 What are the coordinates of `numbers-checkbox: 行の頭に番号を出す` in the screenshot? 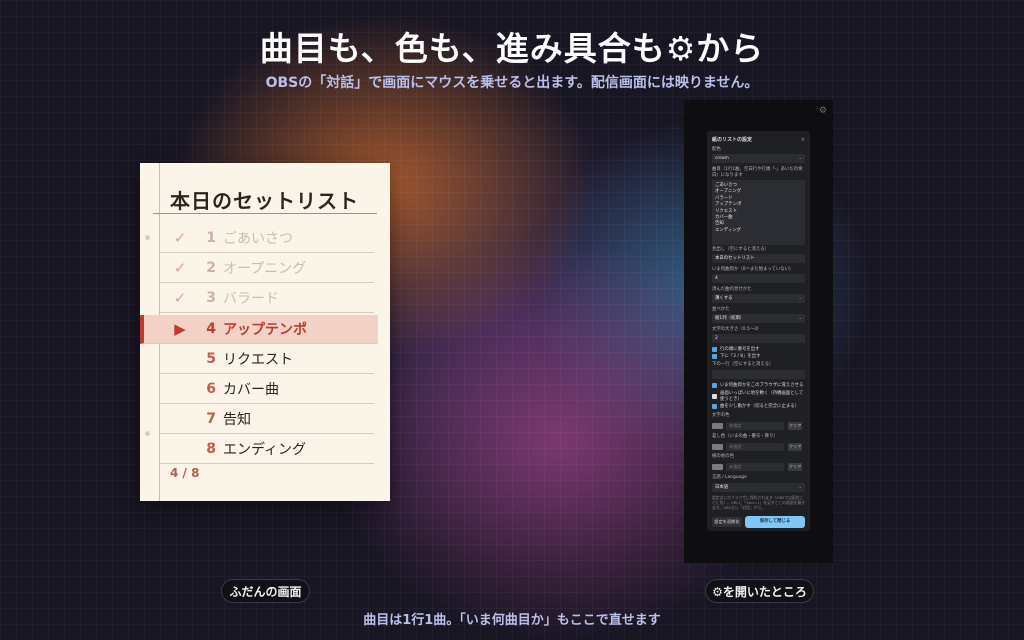 It's located at (759, 350).